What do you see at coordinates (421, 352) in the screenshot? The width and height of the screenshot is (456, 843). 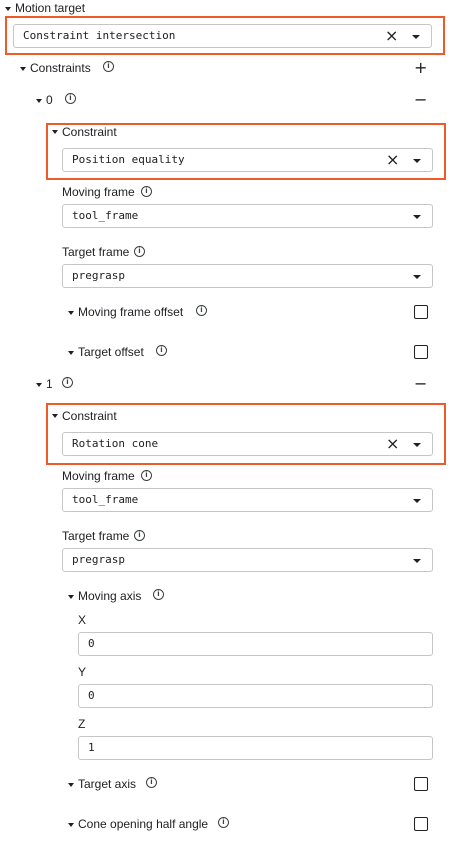 I see `target-offset-0-checkbox` at bounding box center [421, 352].